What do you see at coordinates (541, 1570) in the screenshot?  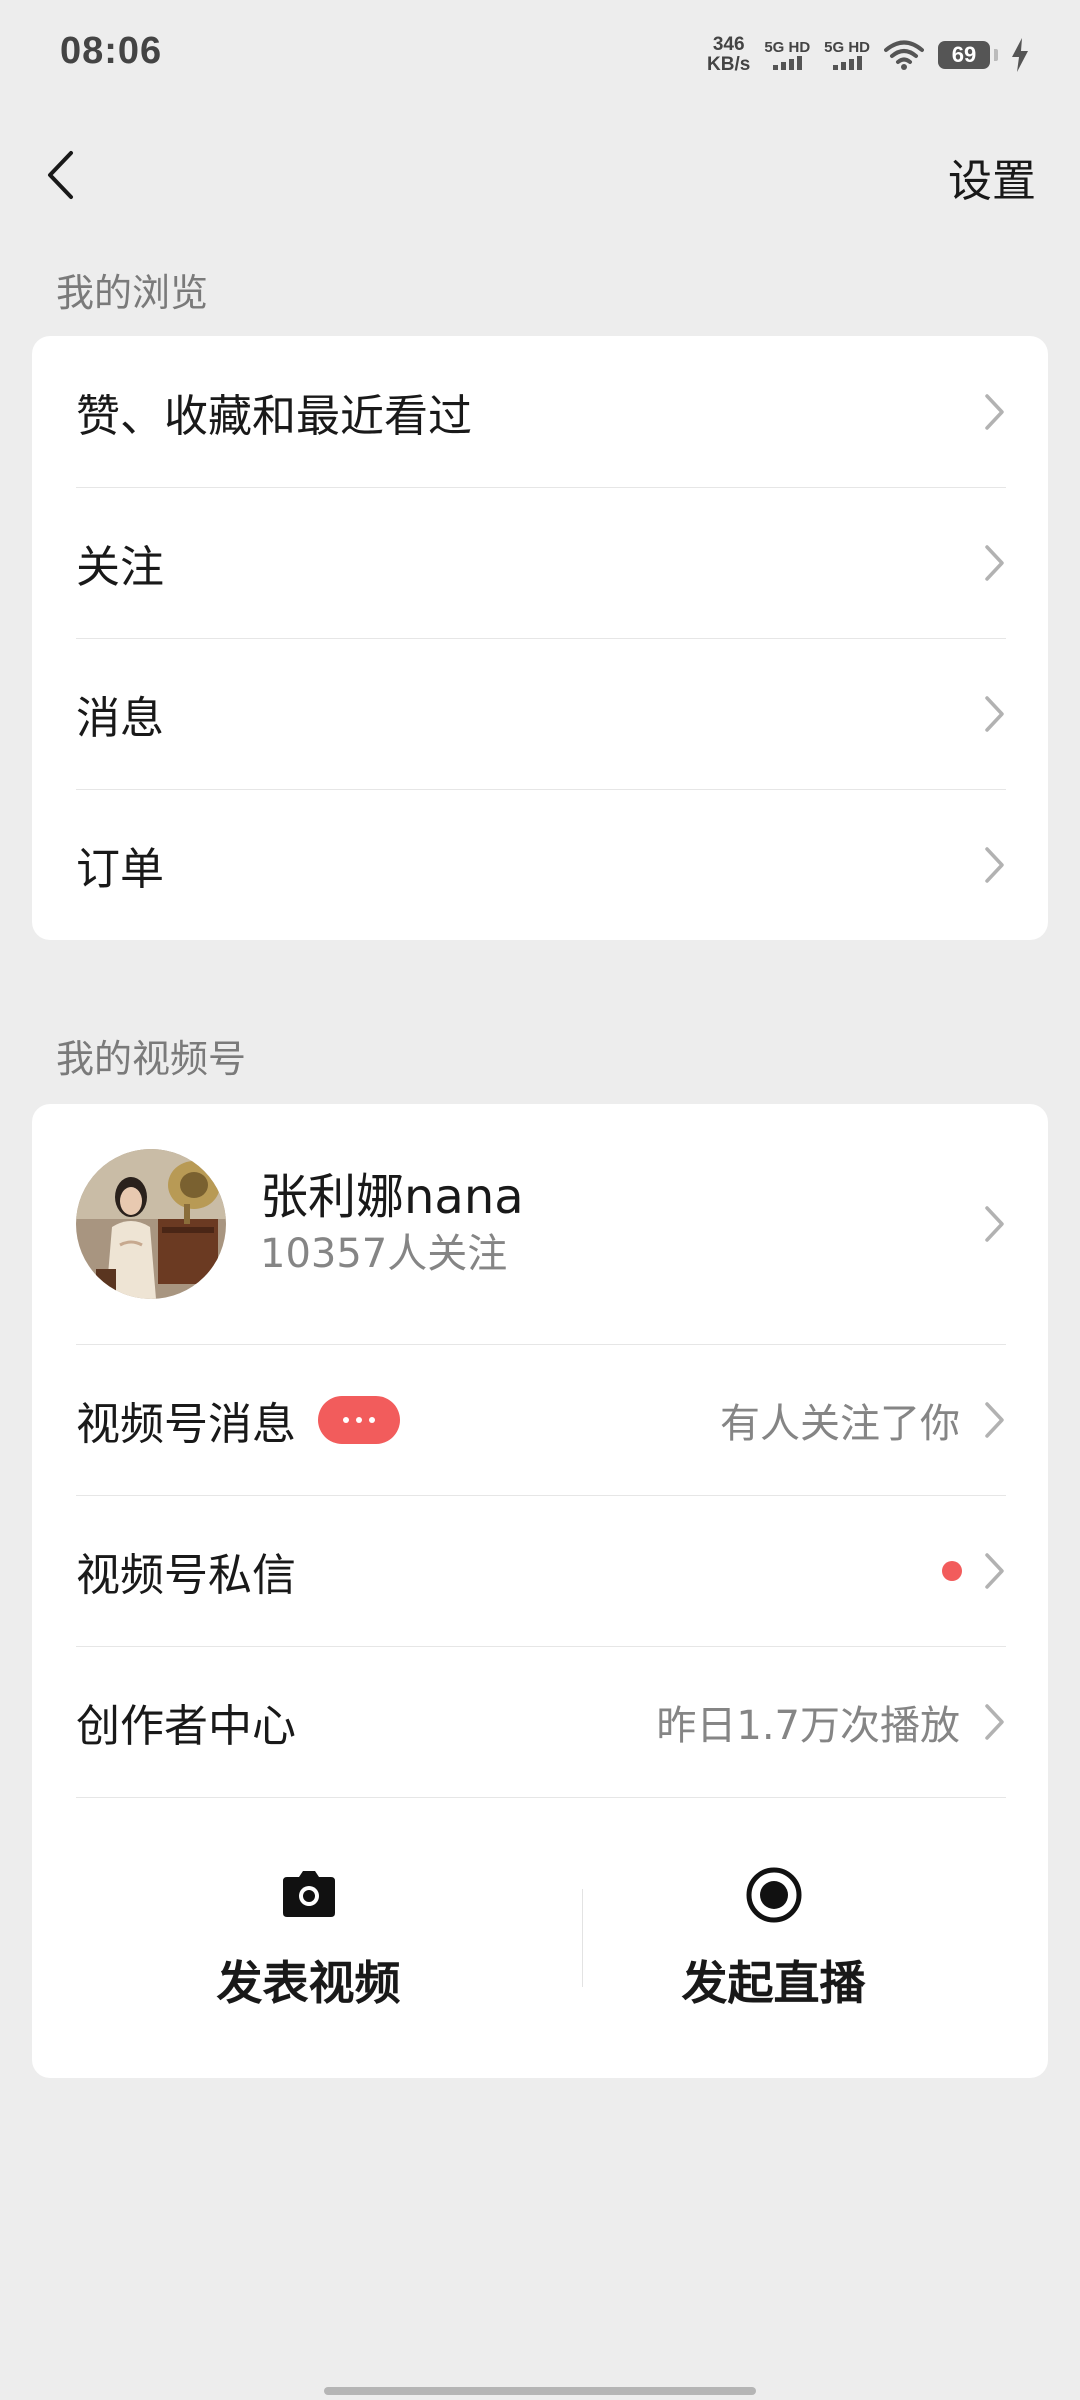 I see `row-channel-private-messages: 视频号私信` at bounding box center [541, 1570].